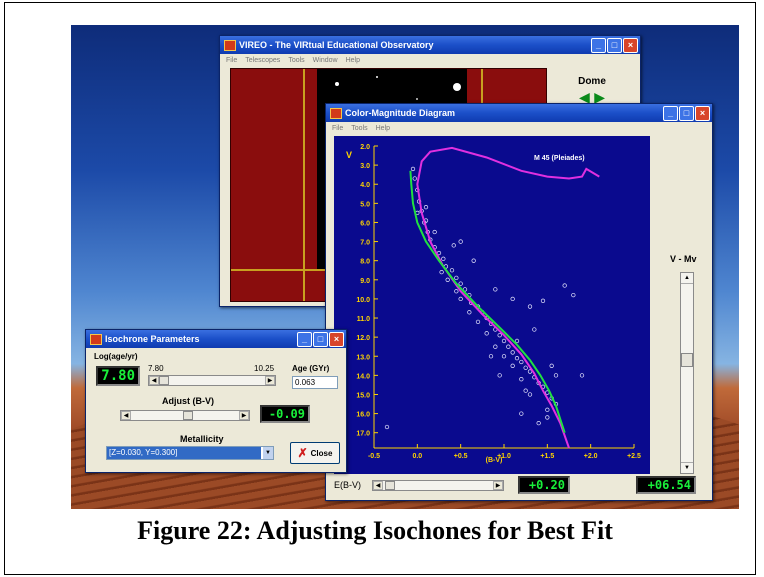 The width and height of the screenshot is (764, 577). I want to click on y-tick-label: 9.0, so click(365, 281).